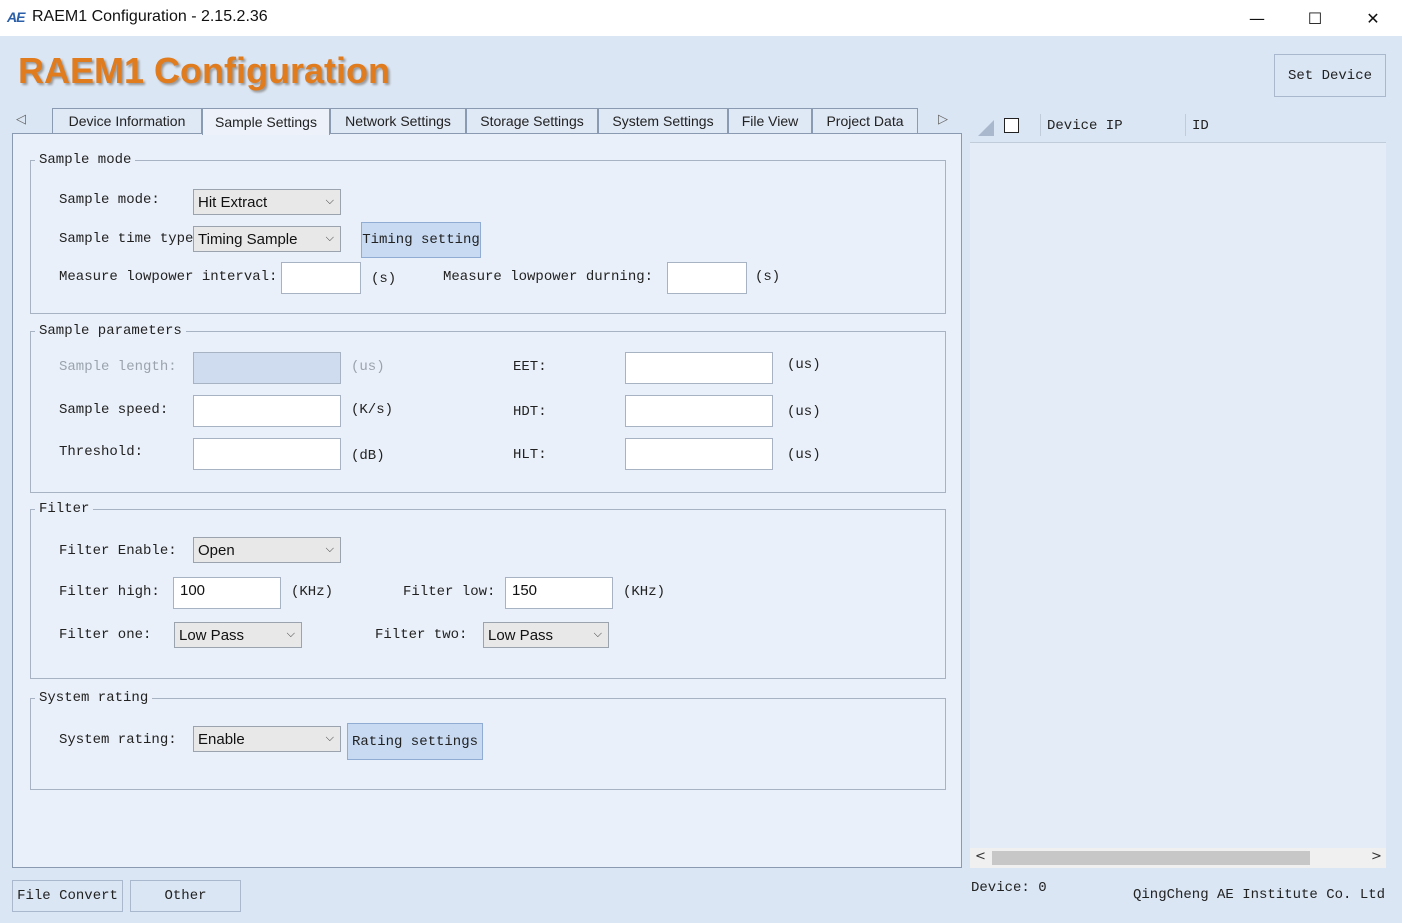 This screenshot has height=923, width=1402. What do you see at coordinates (415, 741) in the screenshot?
I see `rating-settings-button: Rating settings` at bounding box center [415, 741].